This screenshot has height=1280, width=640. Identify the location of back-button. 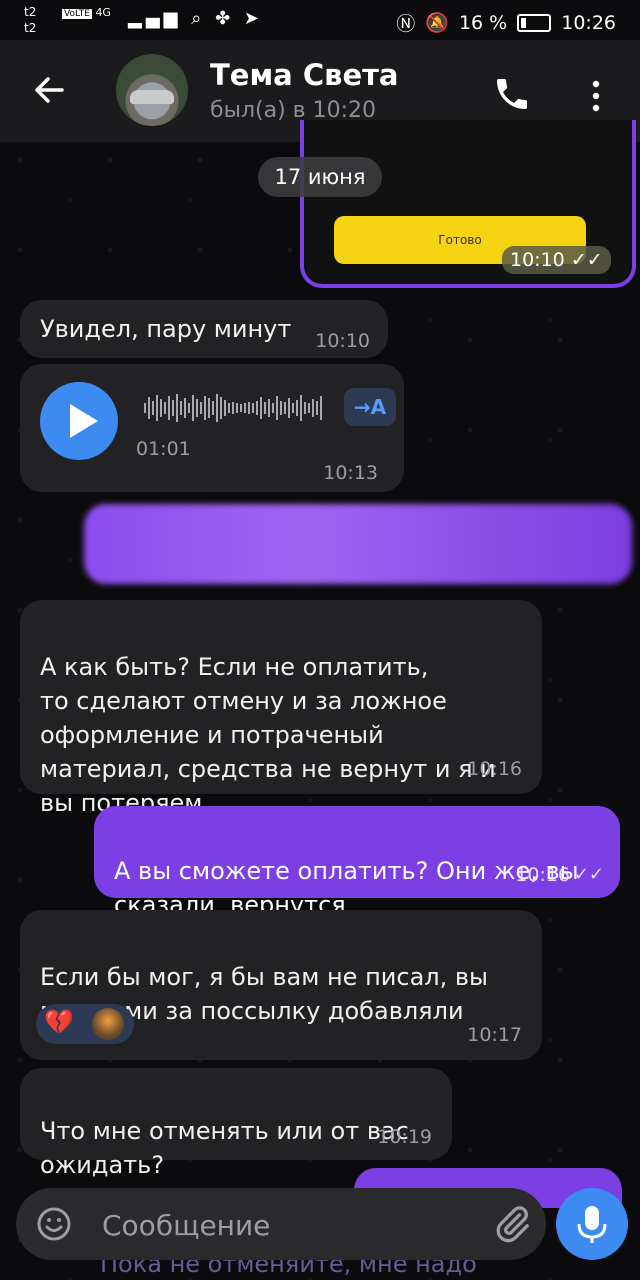
(50, 90).